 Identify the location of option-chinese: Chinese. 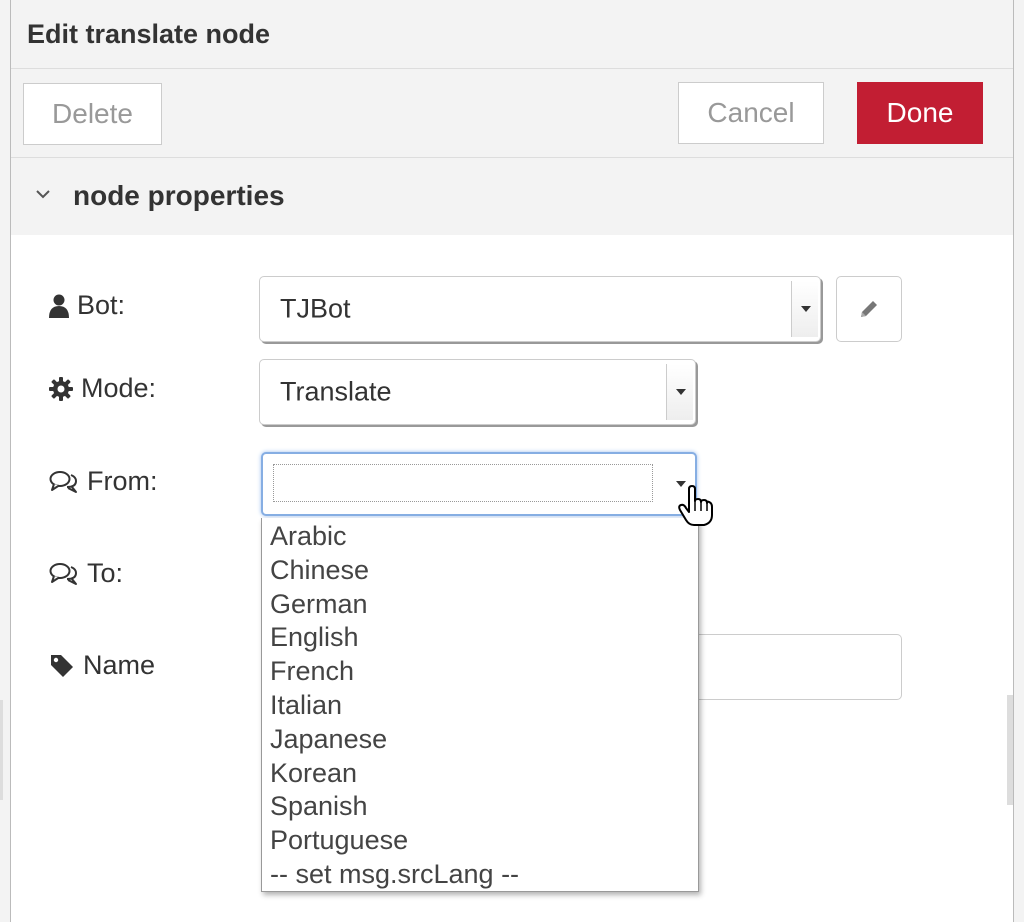
(480, 571).